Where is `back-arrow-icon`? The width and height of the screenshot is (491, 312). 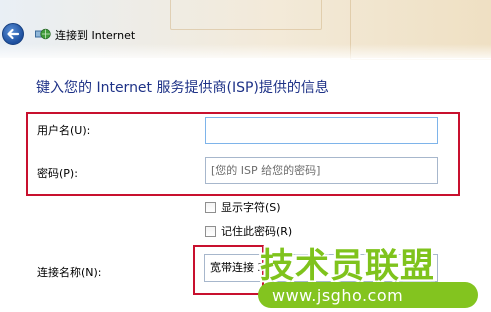
back-arrow-icon is located at coordinates (13, 34).